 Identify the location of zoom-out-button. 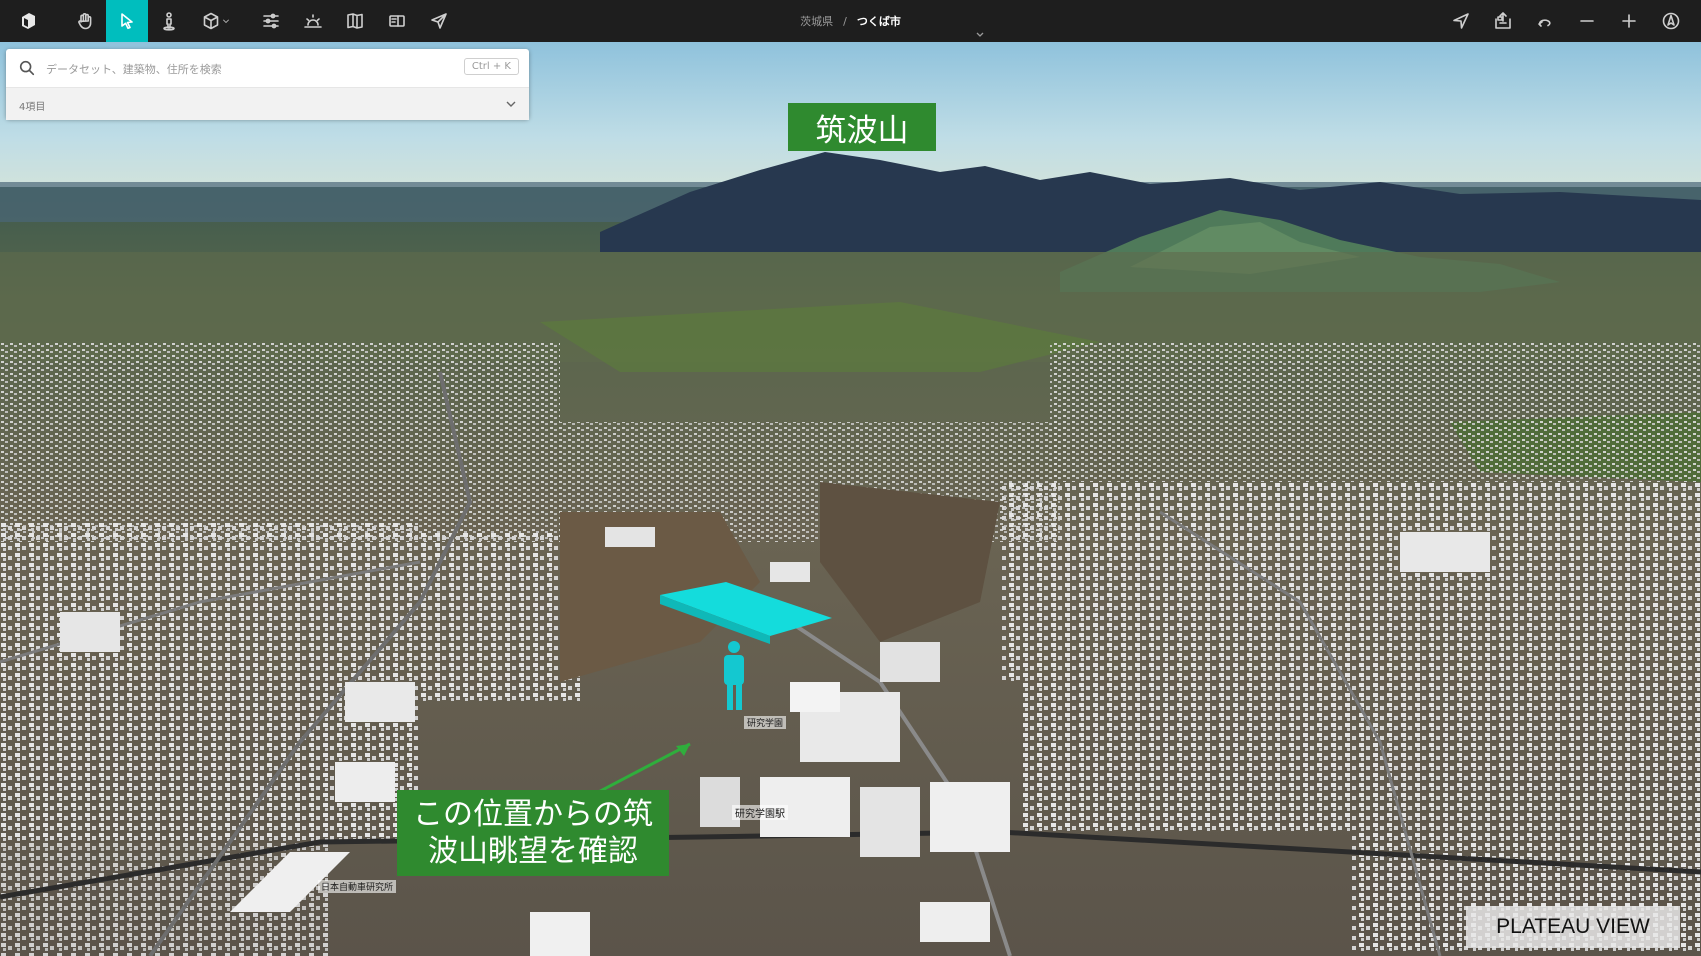
(1587, 21).